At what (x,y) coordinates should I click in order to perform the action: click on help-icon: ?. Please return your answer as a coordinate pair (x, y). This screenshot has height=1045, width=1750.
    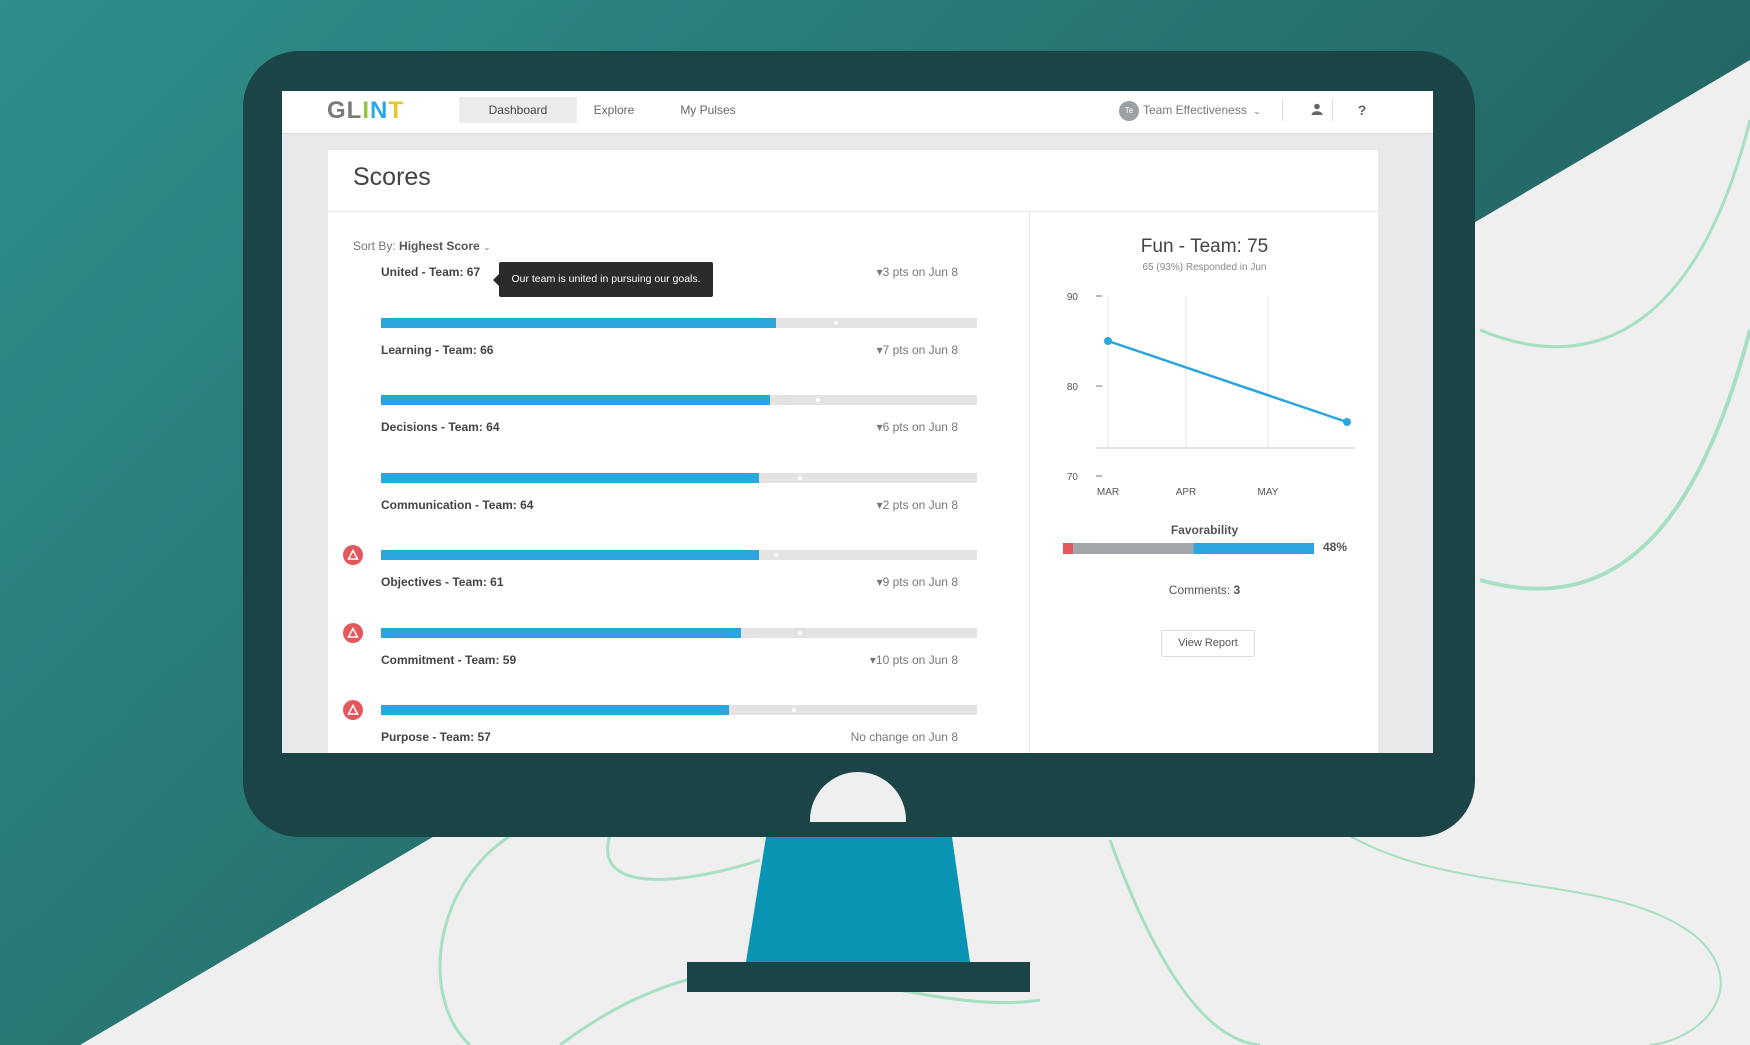
    Looking at the image, I should click on (1362, 110).